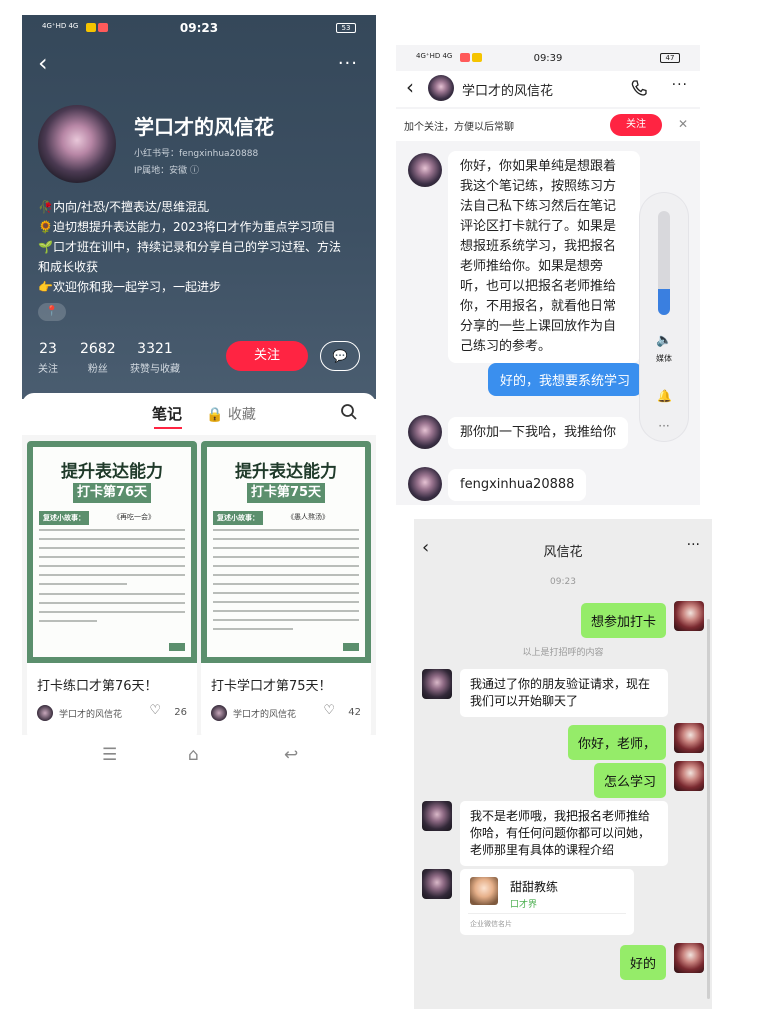 This screenshot has height=1024, width=768. I want to click on location-tag-icon: 📍, so click(52, 312).